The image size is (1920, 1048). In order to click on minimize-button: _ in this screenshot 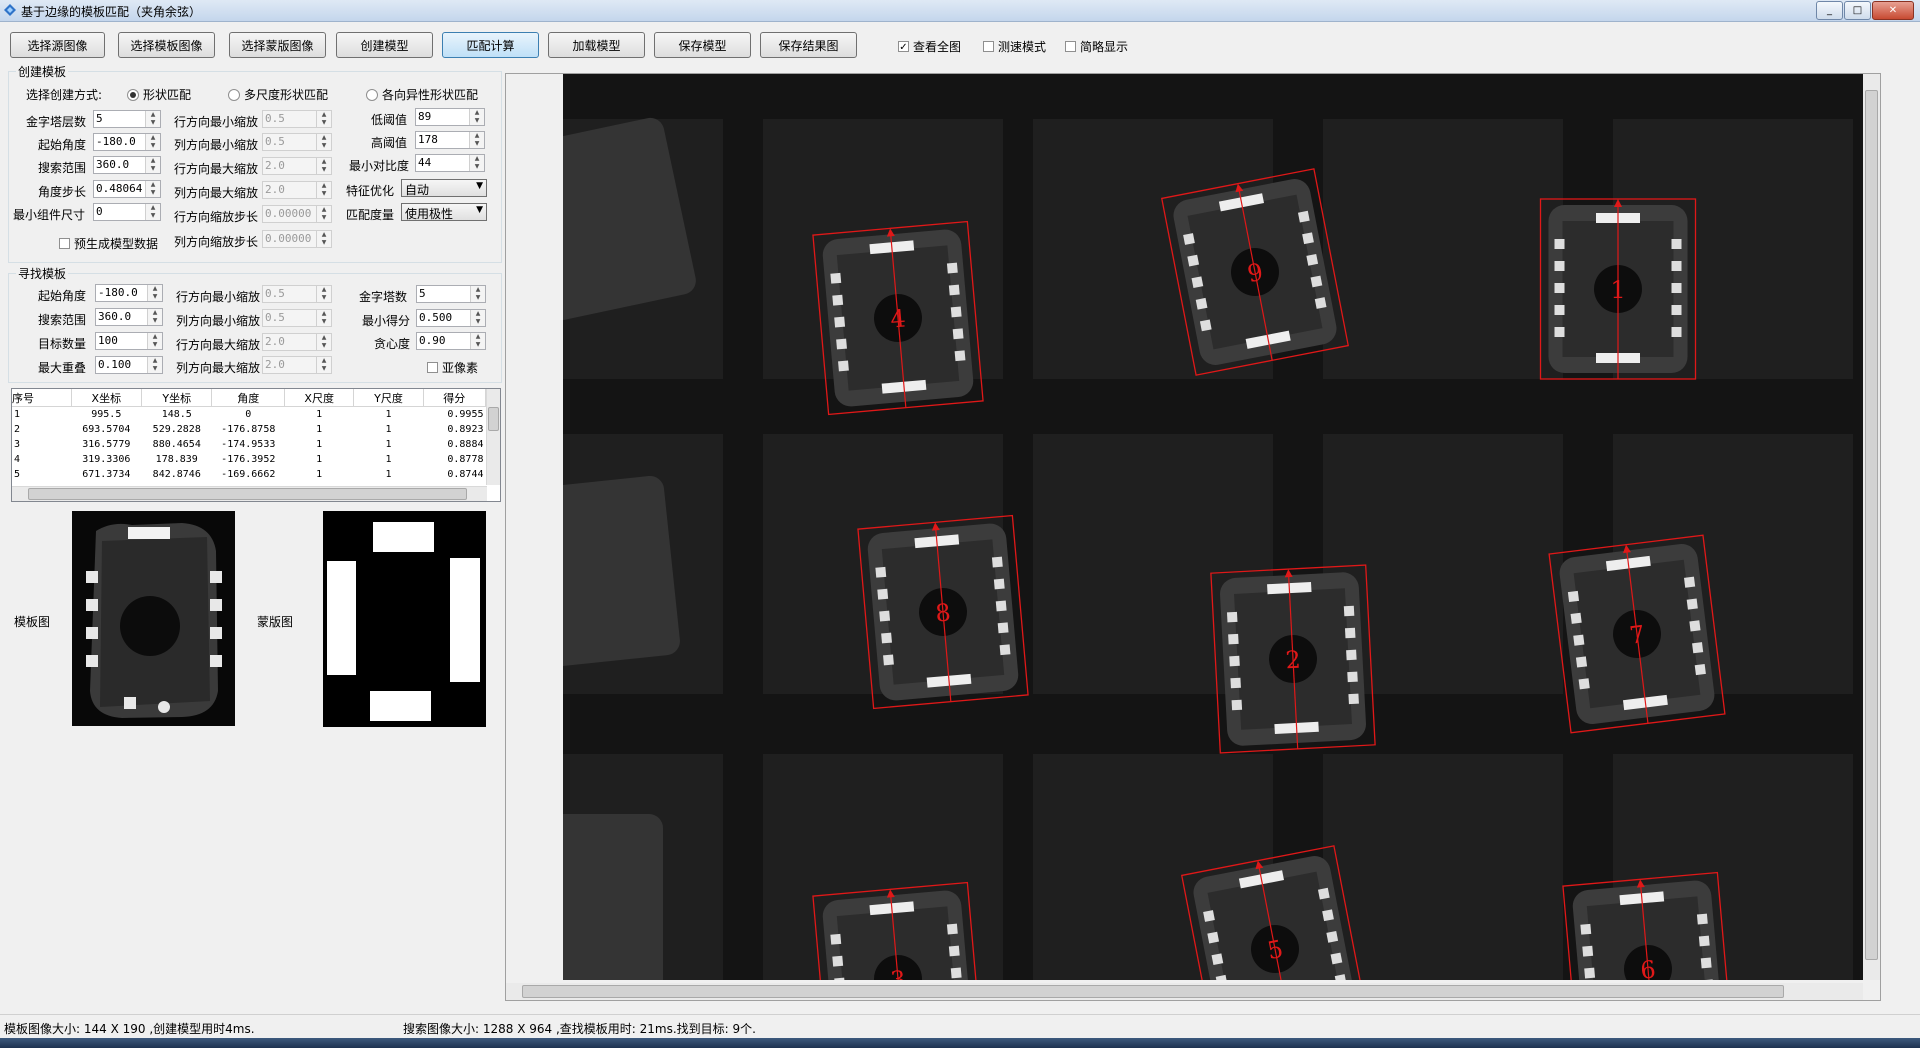, I will do `click(1829, 10)`.